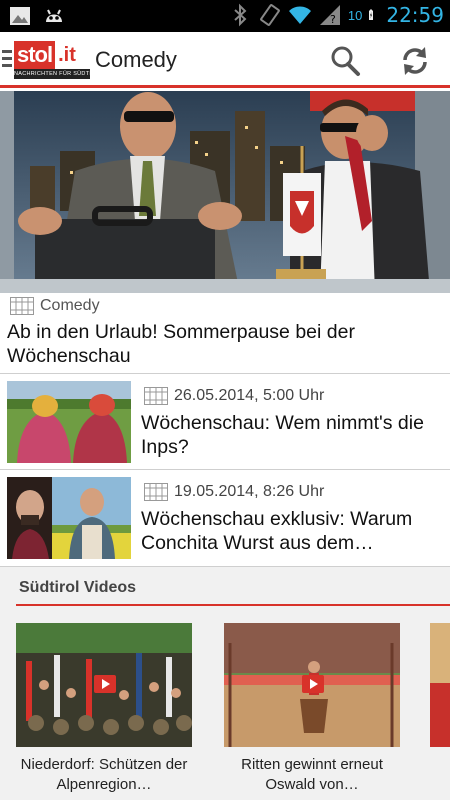  Describe the element at coordinates (299, 15) in the screenshot. I see `wifi-icon` at that location.